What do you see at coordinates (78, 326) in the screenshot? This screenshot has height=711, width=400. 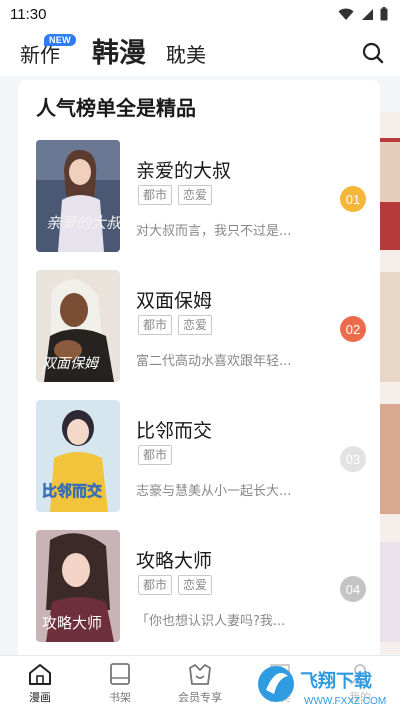 I see `comic-cover: 双面保姆` at bounding box center [78, 326].